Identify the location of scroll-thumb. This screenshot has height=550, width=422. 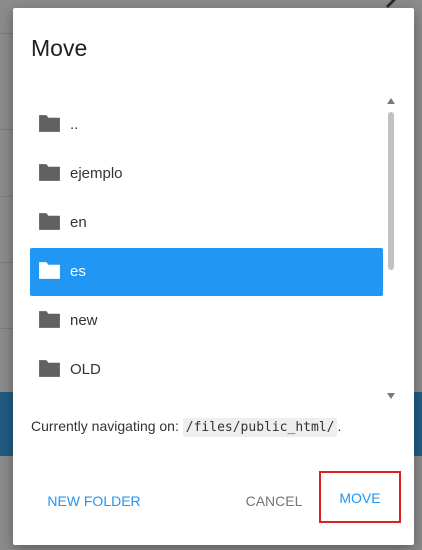
(391, 191).